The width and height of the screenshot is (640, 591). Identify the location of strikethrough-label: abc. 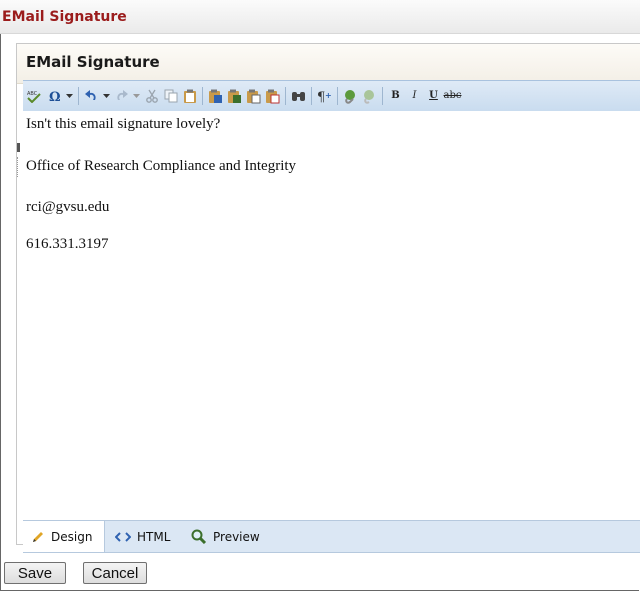
(452, 95).